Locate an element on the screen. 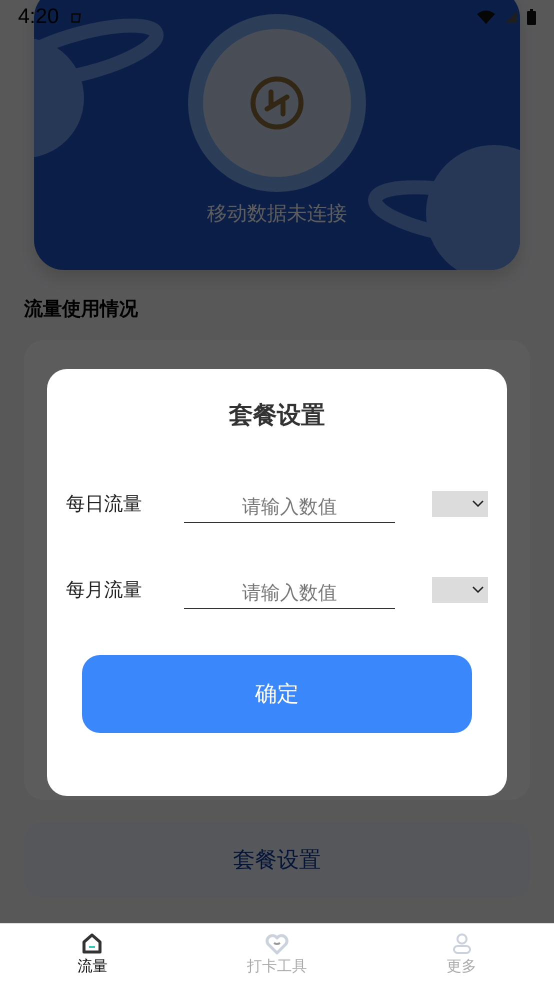 The height and width of the screenshot is (984, 554). home-icon is located at coordinates (92, 943).